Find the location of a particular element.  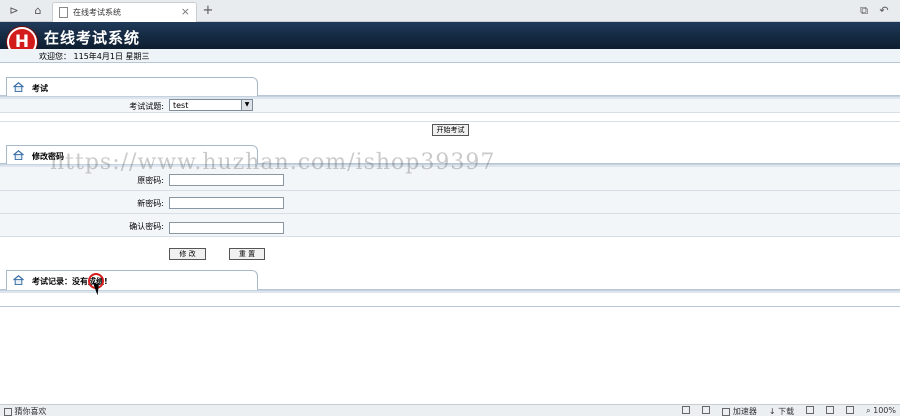

accelerator-button: 加速器 is located at coordinates (739, 411).